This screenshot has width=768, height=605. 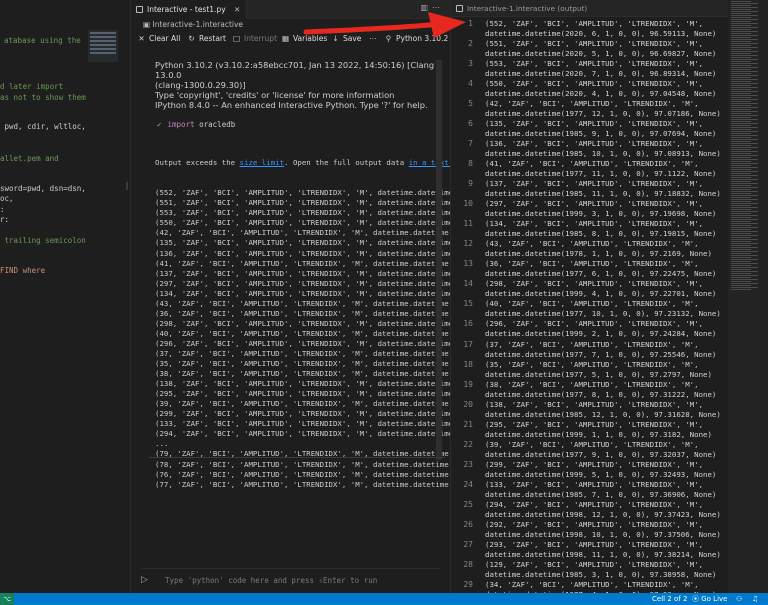 I want to click on notification-bell-icon: ♫, so click(x=755, y=599).